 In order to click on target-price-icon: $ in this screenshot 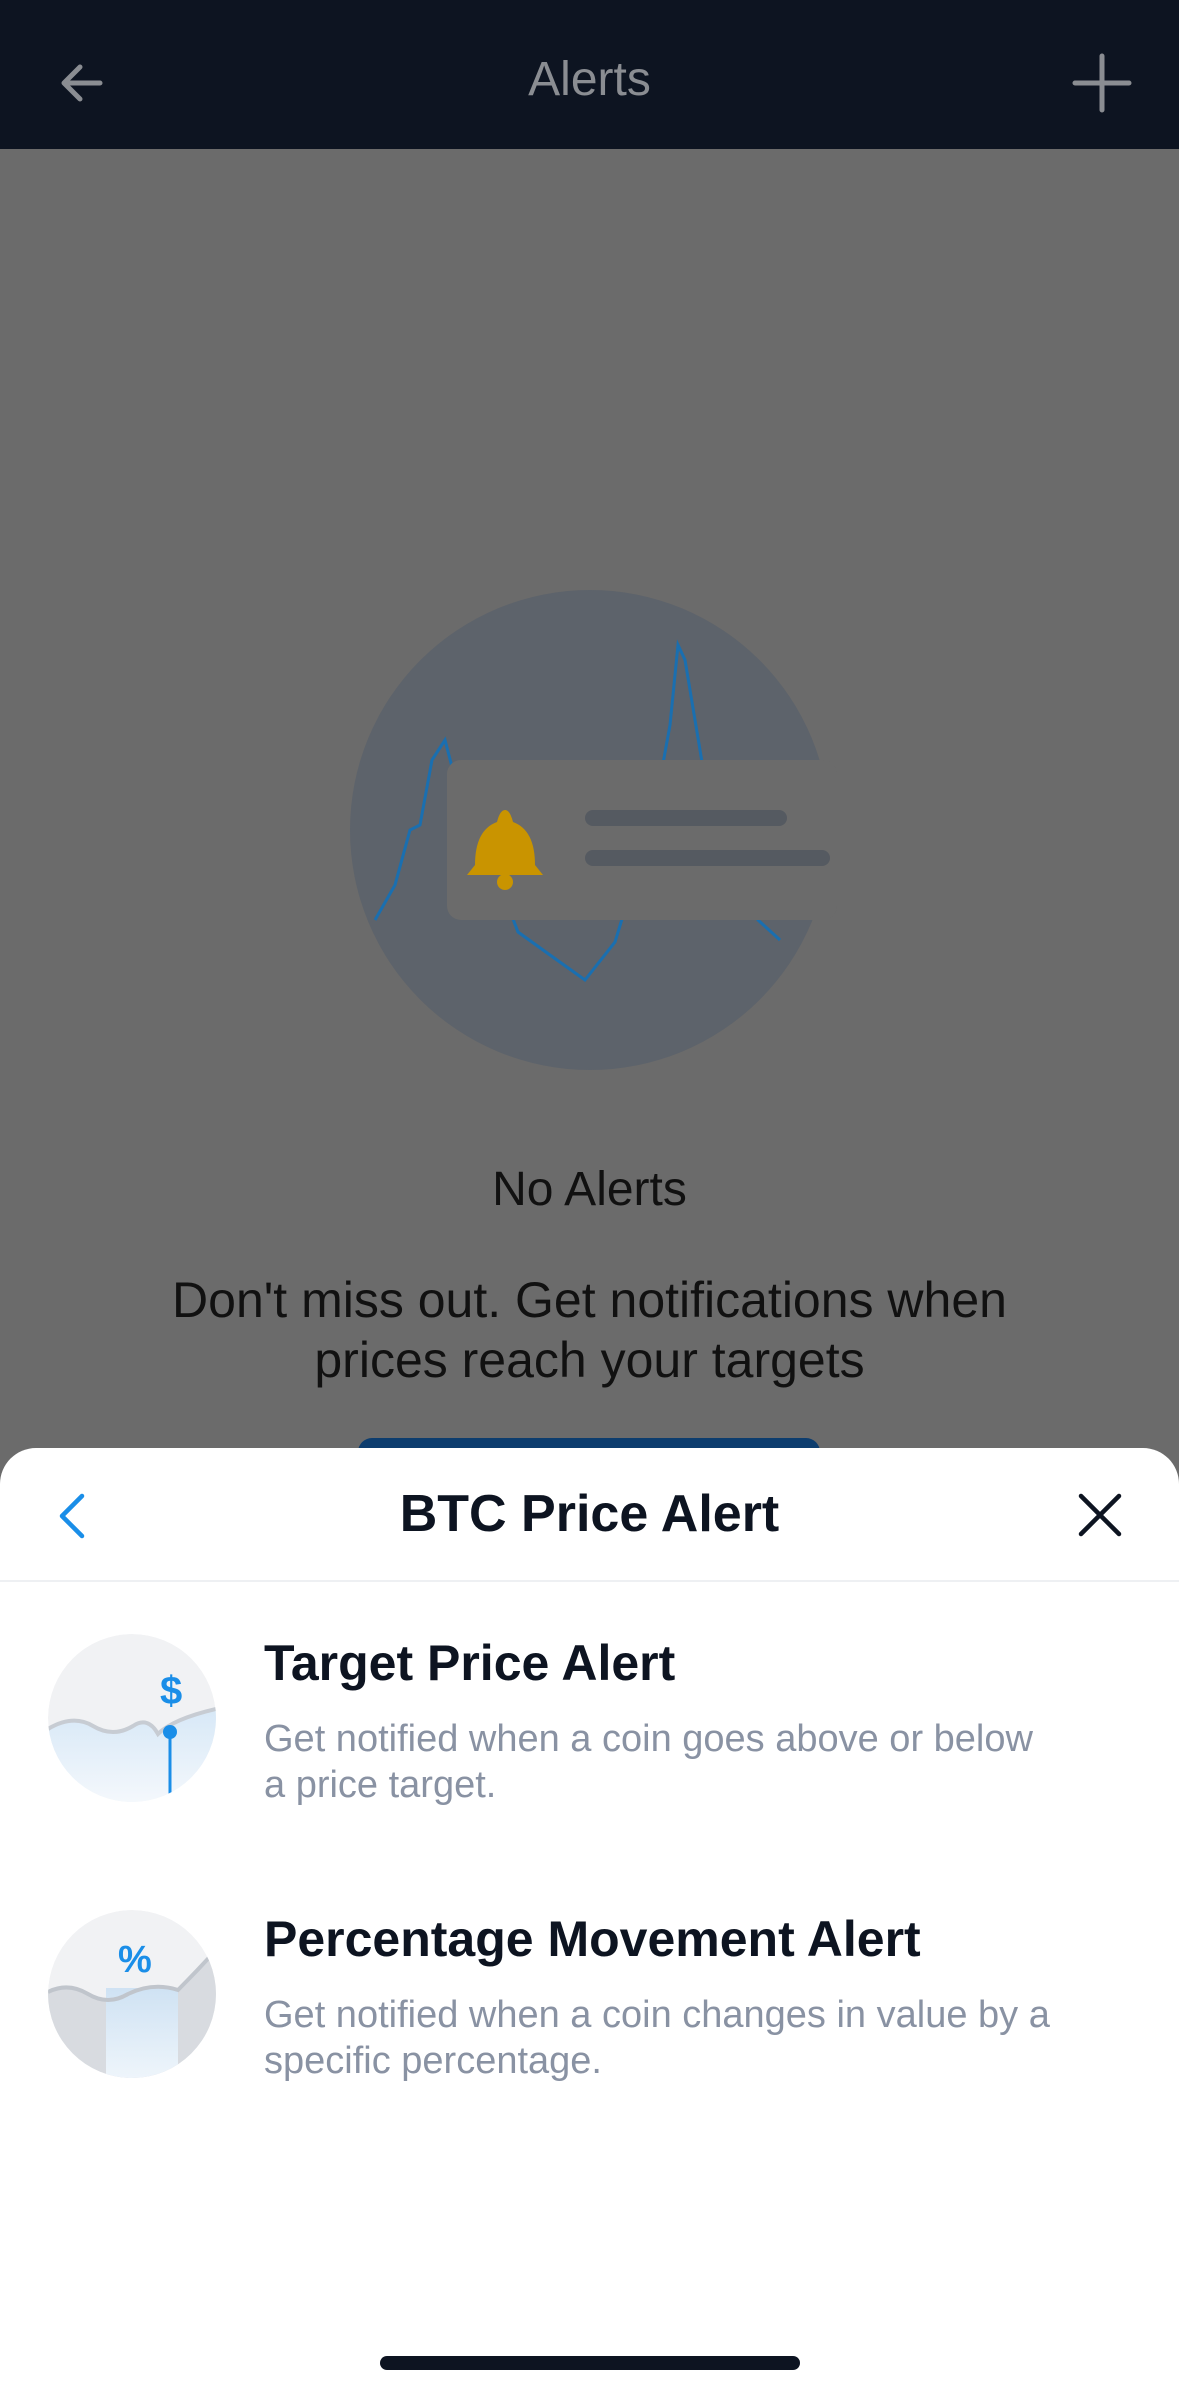, I will do `click(132, 1718)`.